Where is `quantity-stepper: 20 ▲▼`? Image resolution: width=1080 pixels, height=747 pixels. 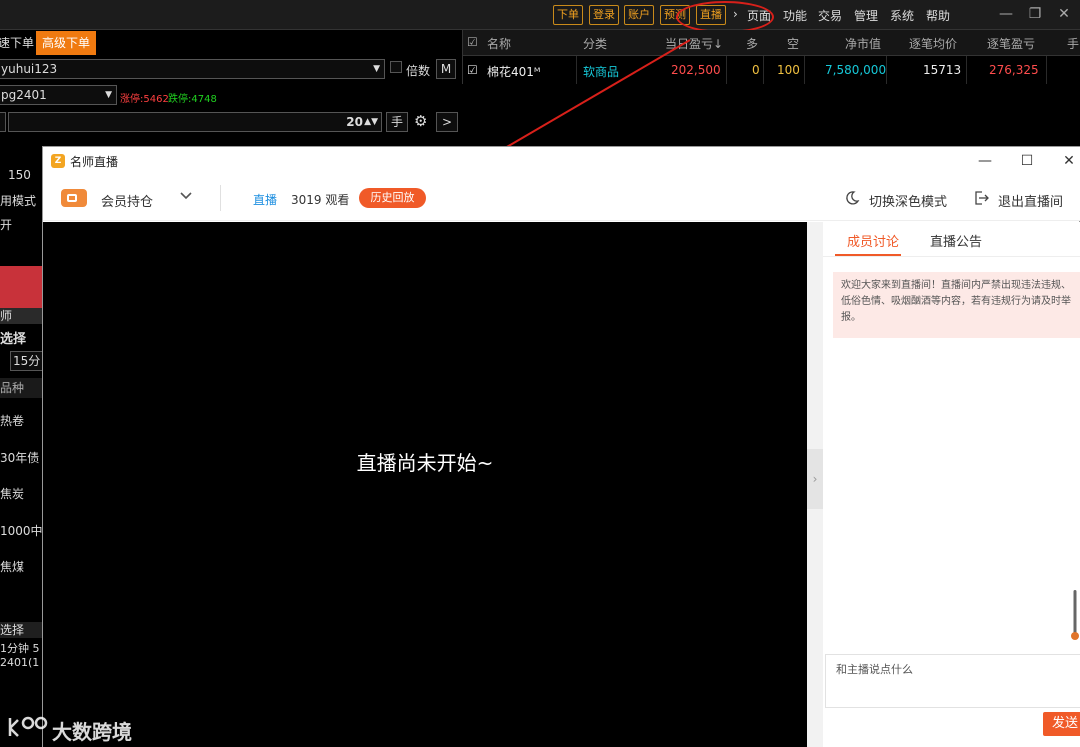
quantity-stepper: 20 ▲▼ is located at coordinates (195, 122).